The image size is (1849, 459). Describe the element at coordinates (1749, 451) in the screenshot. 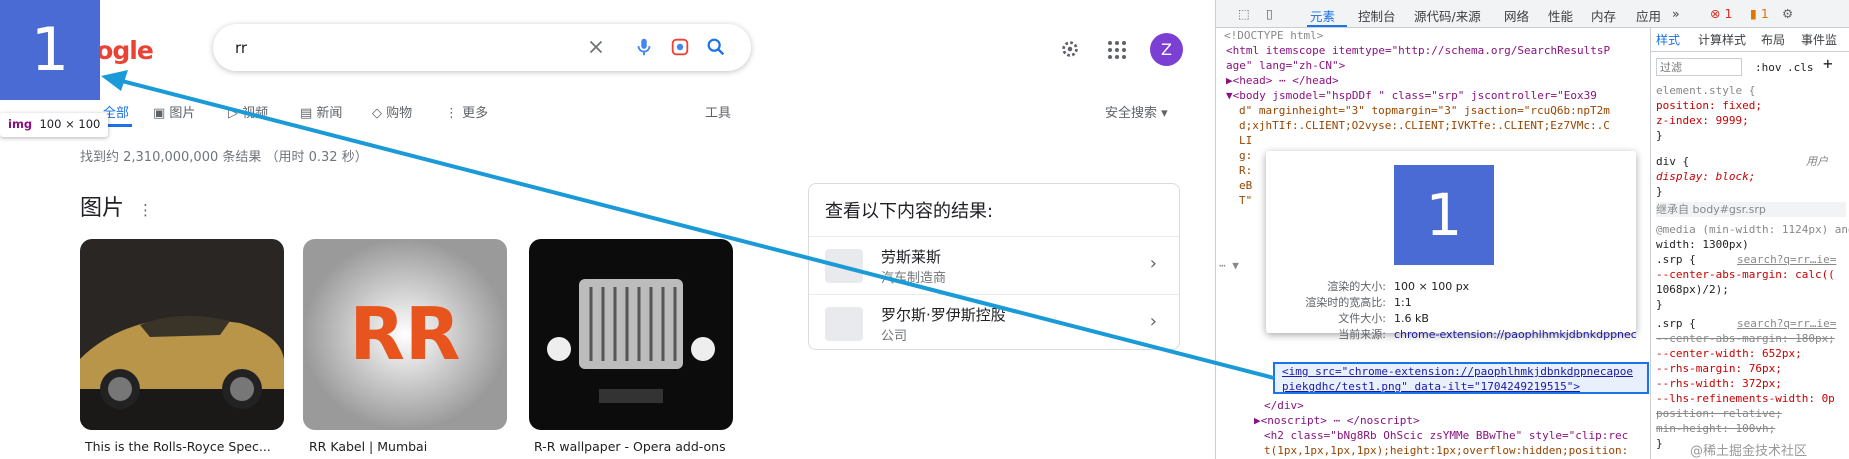

I see `watermark: @稀土掘金技术社区` at that location.